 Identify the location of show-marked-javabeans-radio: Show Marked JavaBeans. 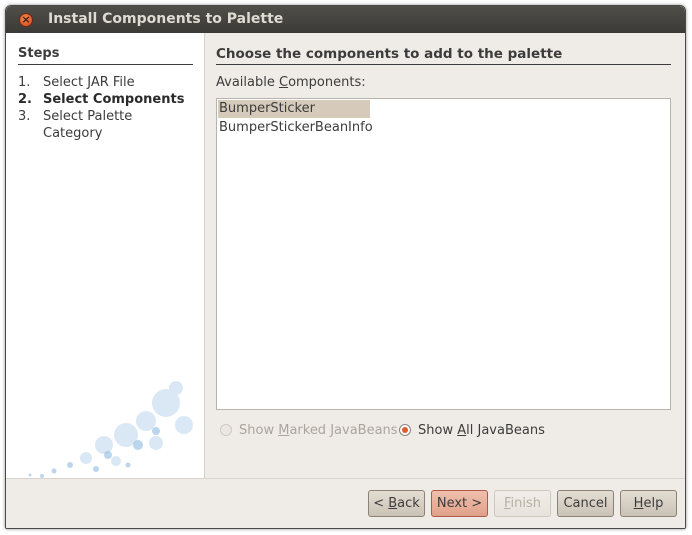
(309, 430).